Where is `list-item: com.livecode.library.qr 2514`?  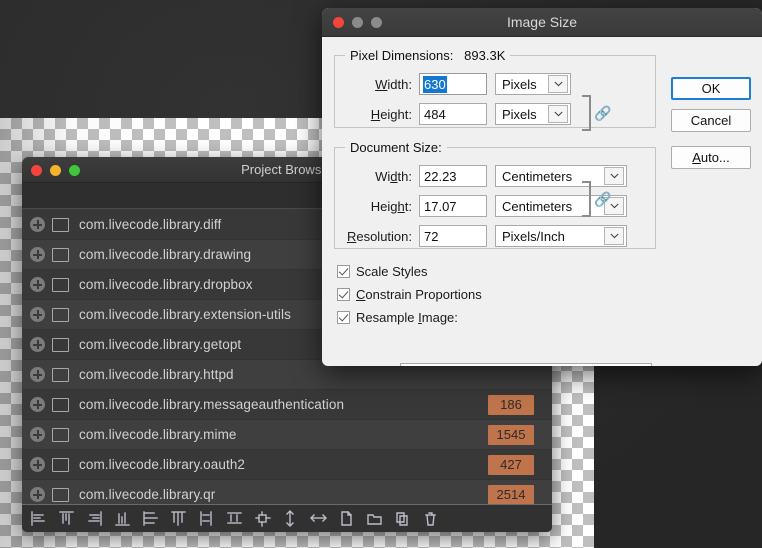
list-item: com.livecode.library.qr 2514 is located at coordinates (287, 492).